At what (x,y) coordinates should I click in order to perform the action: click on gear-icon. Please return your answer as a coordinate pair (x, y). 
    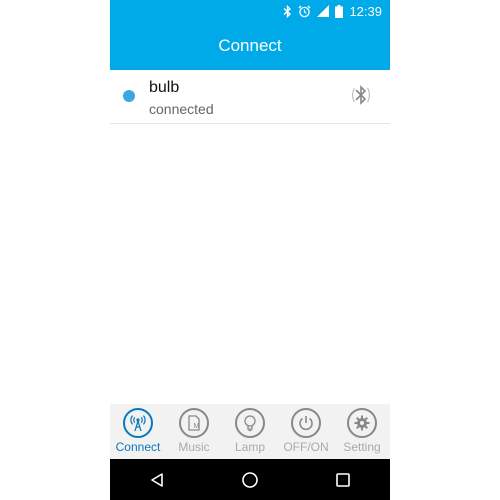
    Looking at the image, I should click on (362, 423).